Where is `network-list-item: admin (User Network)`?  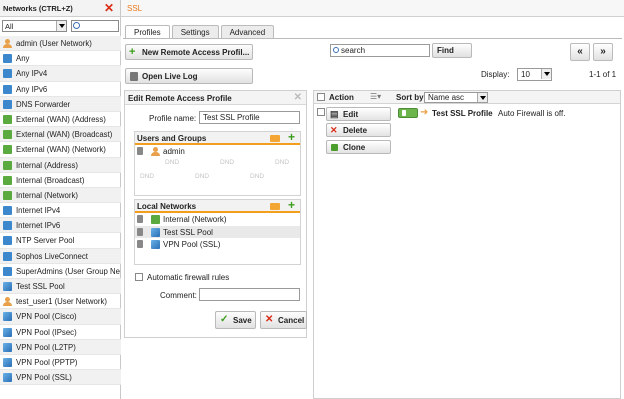
network-list-item: admin (User Network) is located at coordinates (60, 44).